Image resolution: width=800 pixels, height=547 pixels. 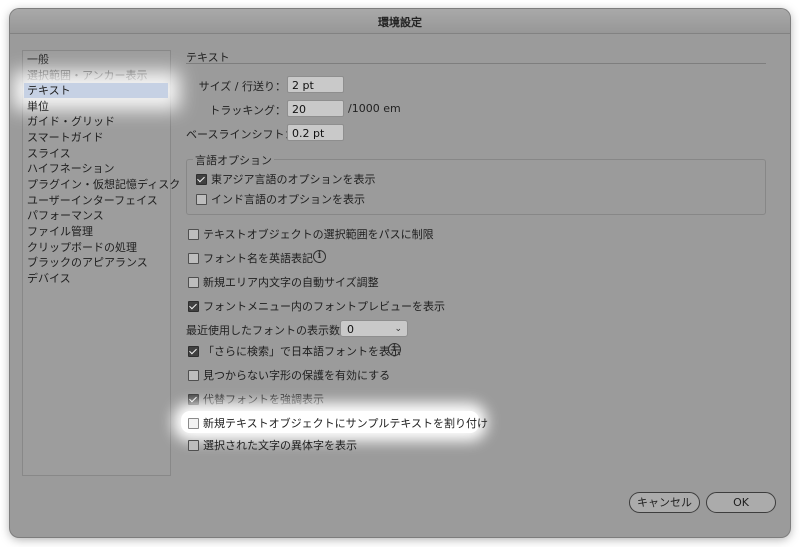 I want to click on sidebar-item-general: 一般, so click(x=38, y=59).